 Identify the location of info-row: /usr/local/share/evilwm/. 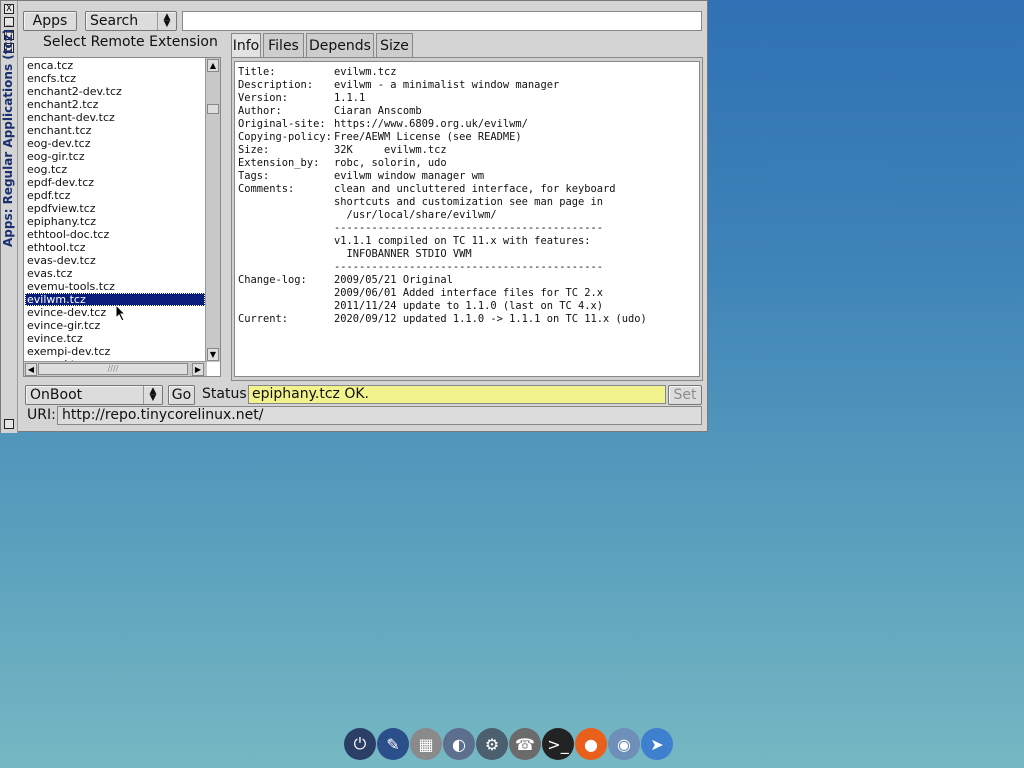
(467, 215).